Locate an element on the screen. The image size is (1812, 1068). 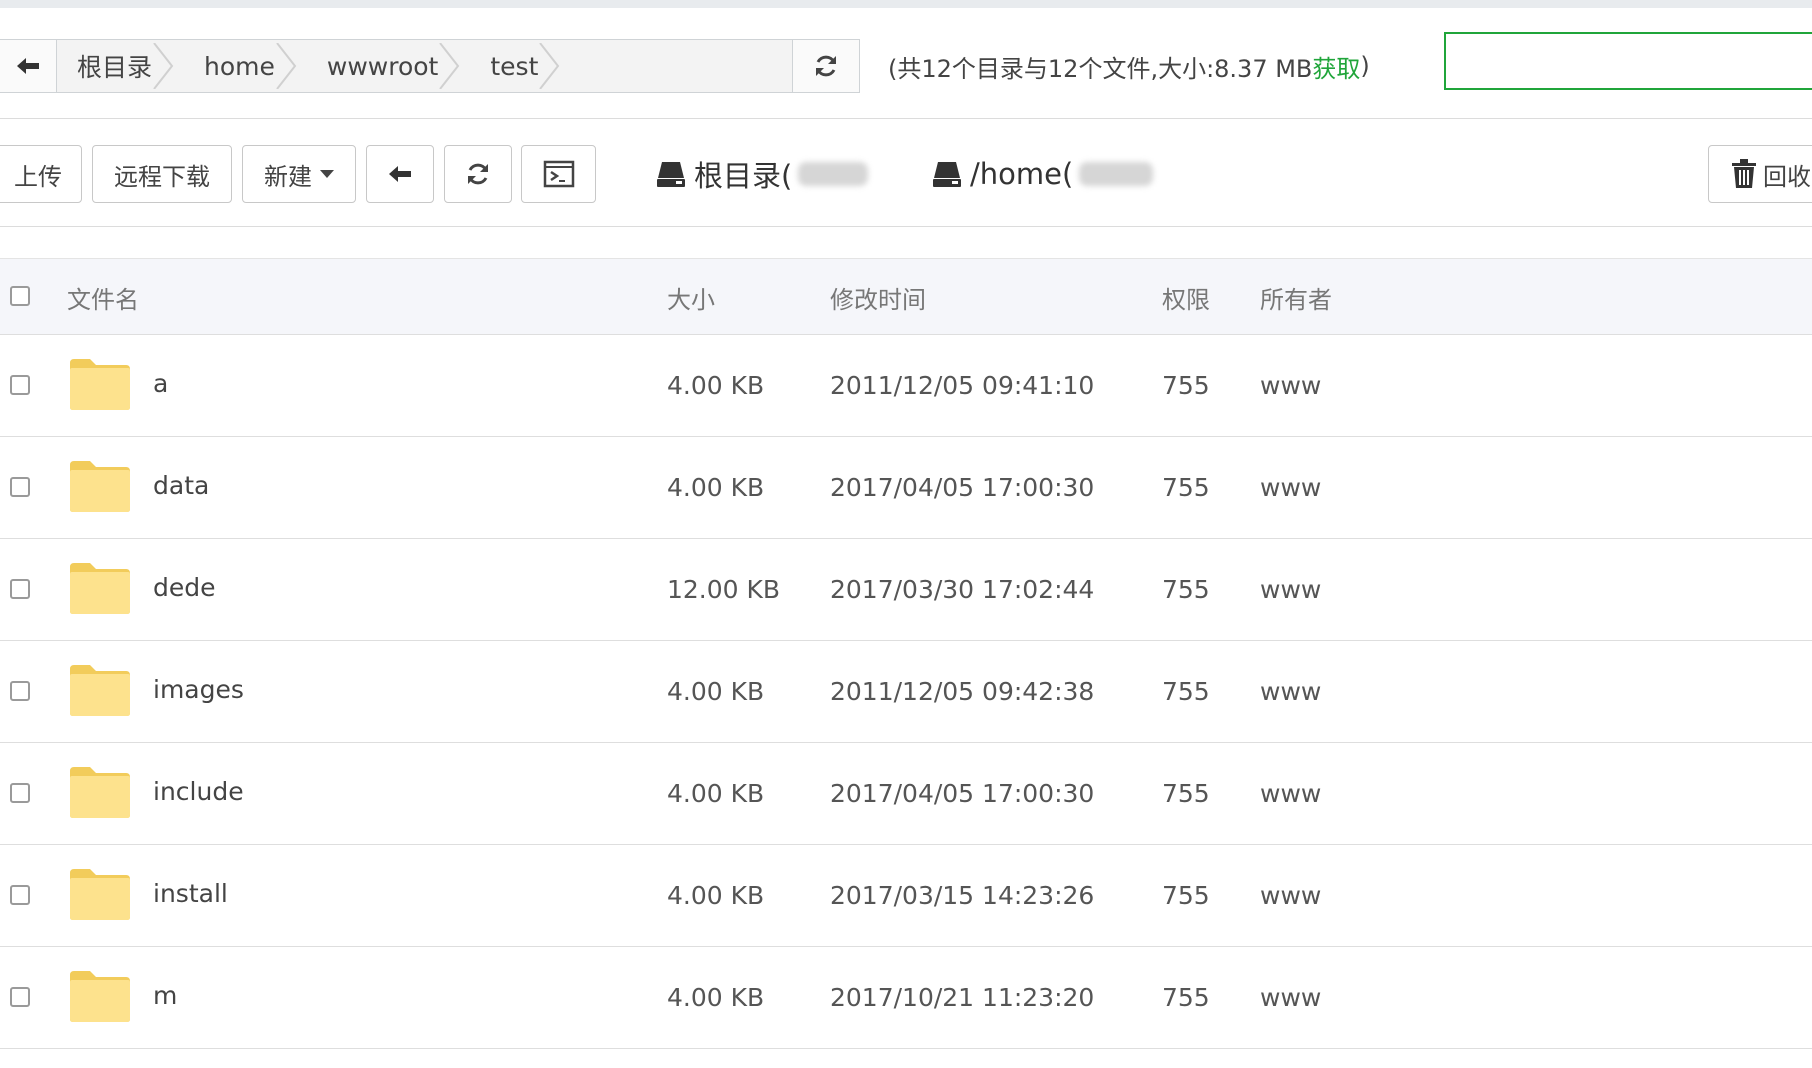
top-strip is located at coordinates (906, 4).